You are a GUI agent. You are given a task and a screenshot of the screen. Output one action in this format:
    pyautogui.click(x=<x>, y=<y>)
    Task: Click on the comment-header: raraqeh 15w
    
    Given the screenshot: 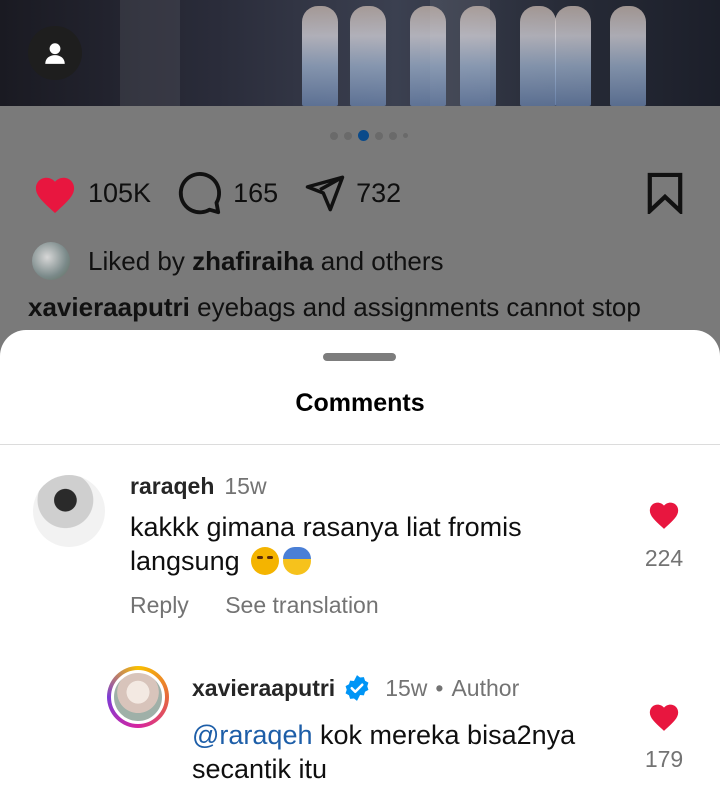 What is the action you would take?
    pyautogui.click(x=198, y=486)
    